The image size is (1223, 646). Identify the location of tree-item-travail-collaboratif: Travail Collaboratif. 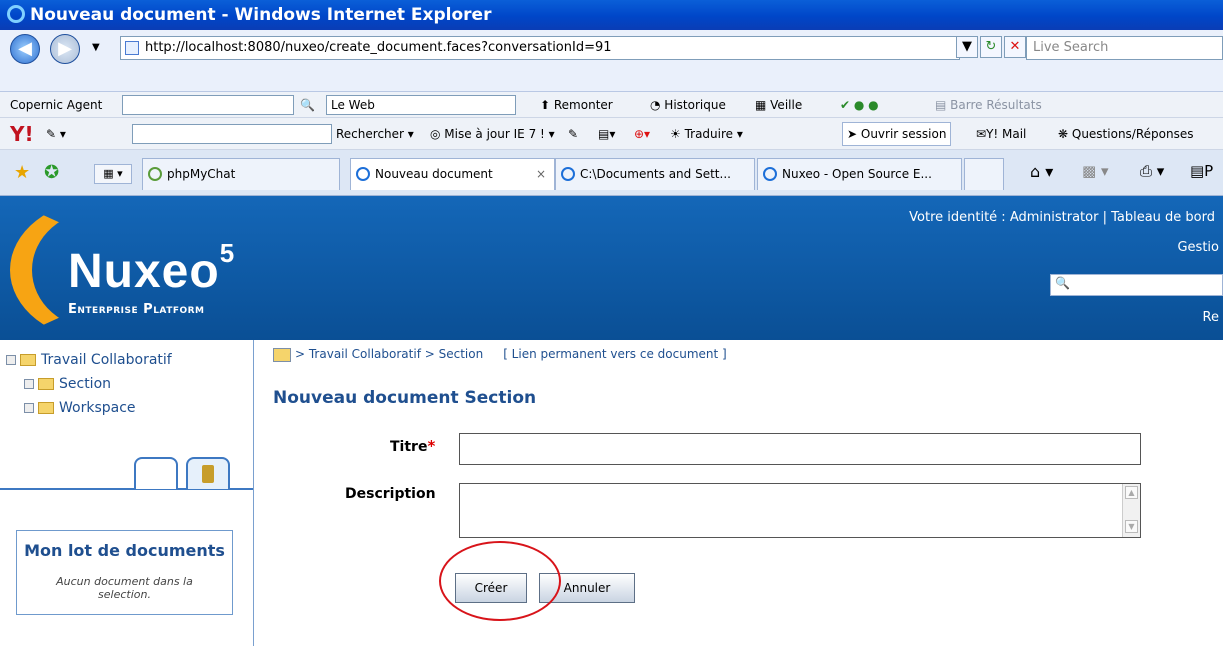
(89, 360).